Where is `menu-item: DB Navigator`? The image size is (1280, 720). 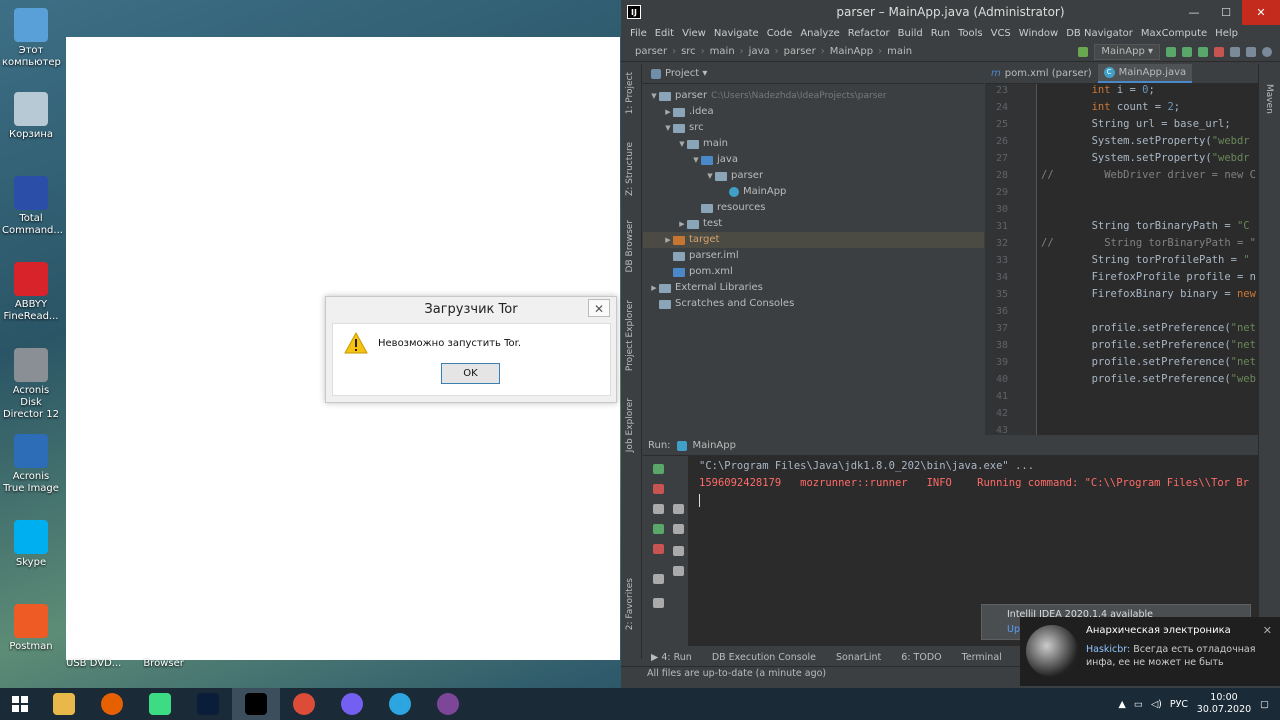
menu-item: DB Navigator is located at coordinates (1099, 33).